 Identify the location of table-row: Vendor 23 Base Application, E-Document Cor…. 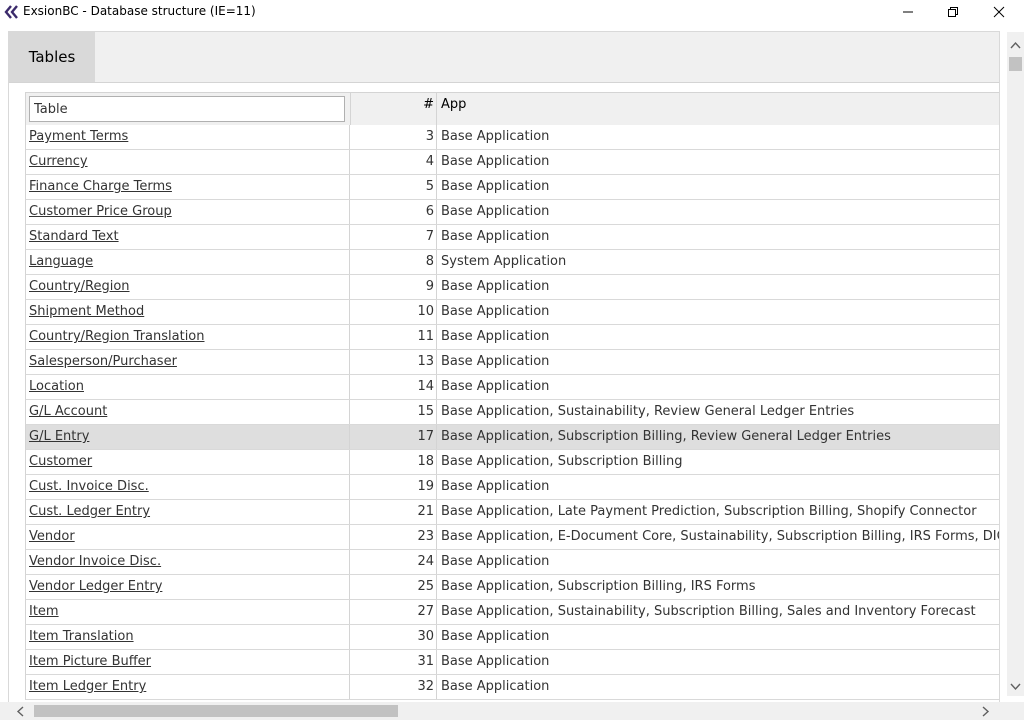
(512, 537).